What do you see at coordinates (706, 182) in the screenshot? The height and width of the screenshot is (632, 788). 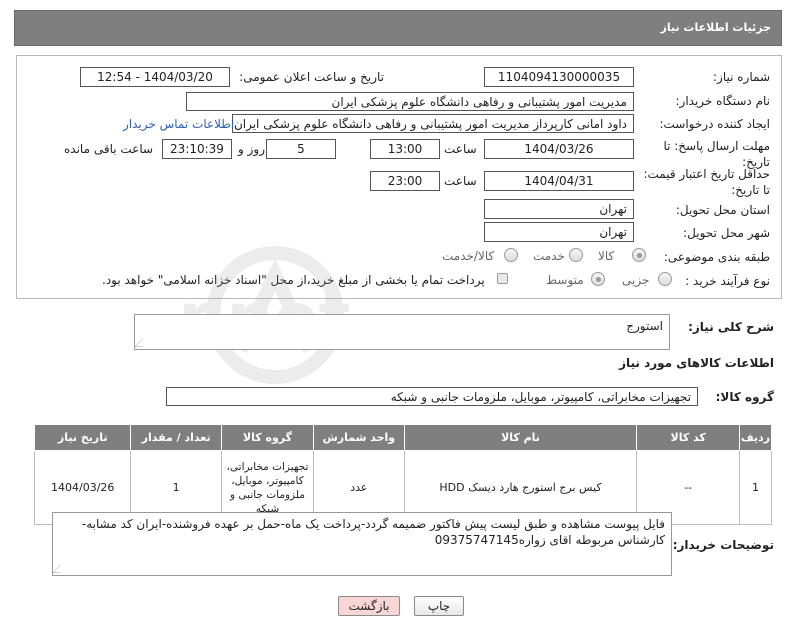 I see `price-validity-label: حداقل تاریخ اعتبار قیمت: تا تاریخ:` at bounding box center [706, 182].